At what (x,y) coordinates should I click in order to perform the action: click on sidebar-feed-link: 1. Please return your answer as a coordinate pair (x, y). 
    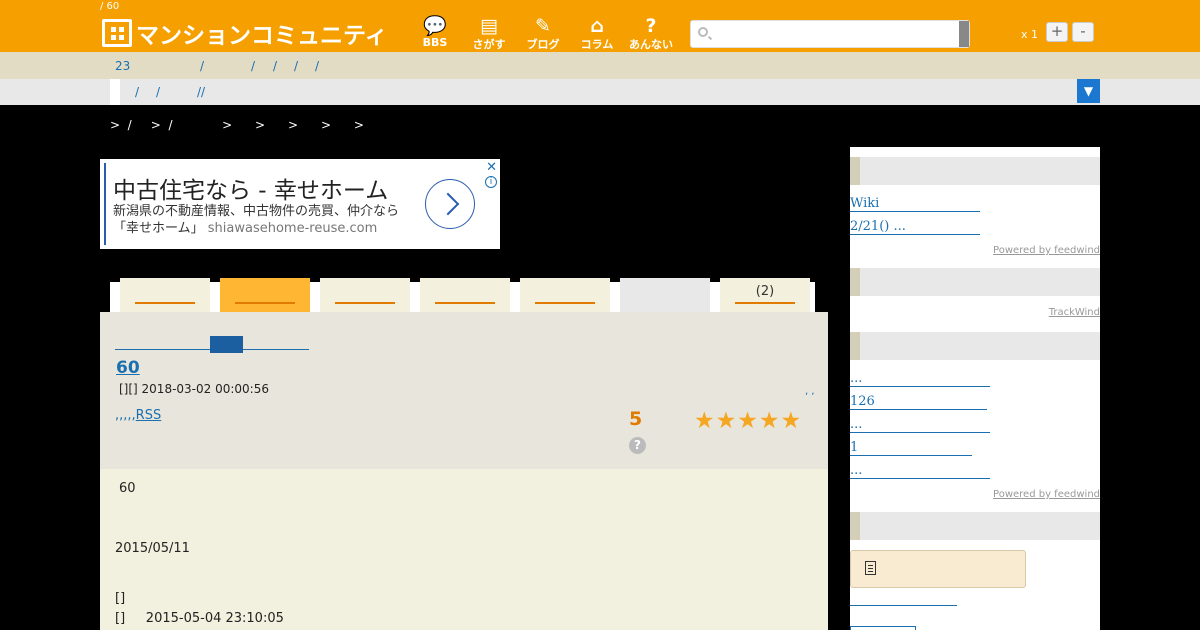
    Looking at the image, I should click on (911, 448).